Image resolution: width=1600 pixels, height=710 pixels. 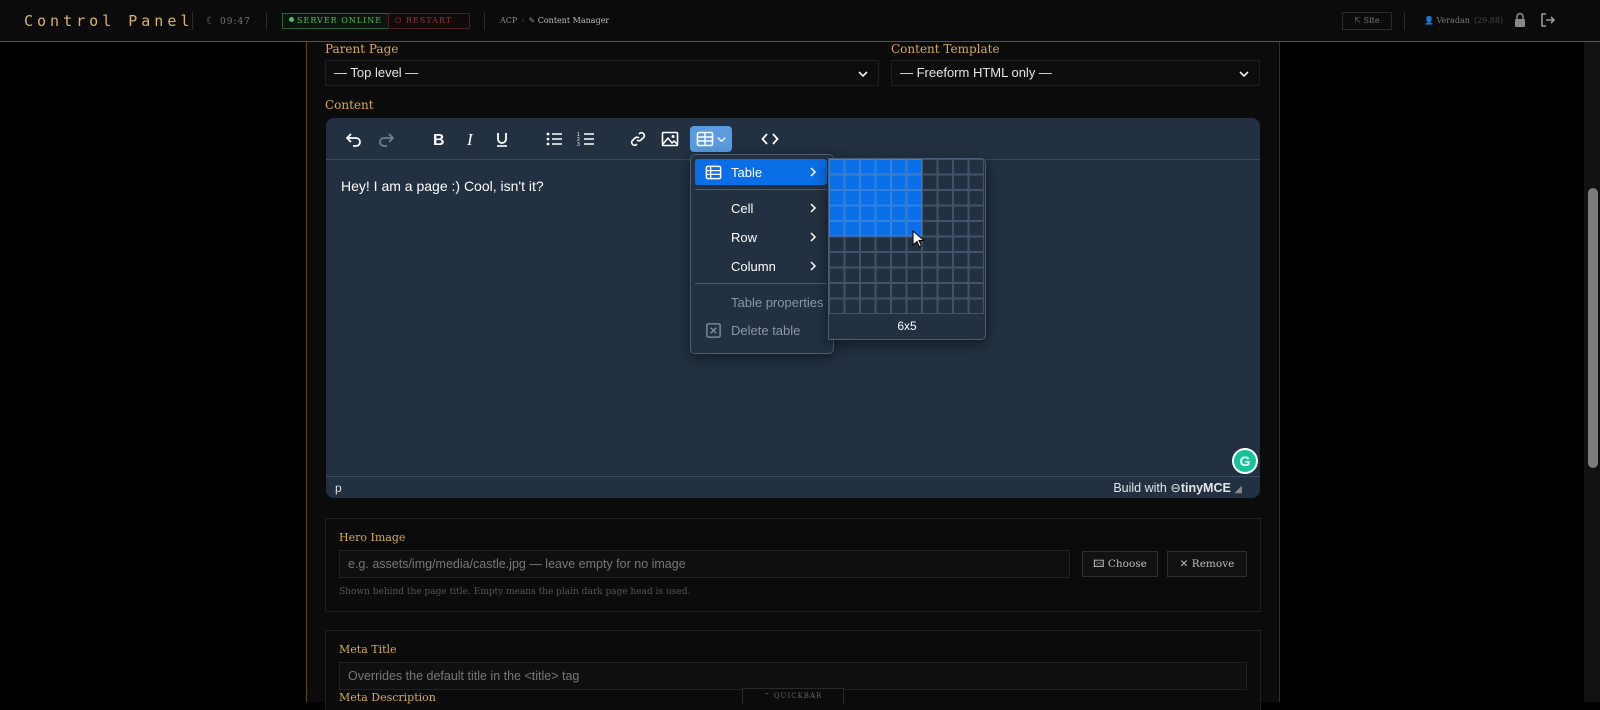 I want to click on menu-item-row: Row, so click(x=761, y=237).